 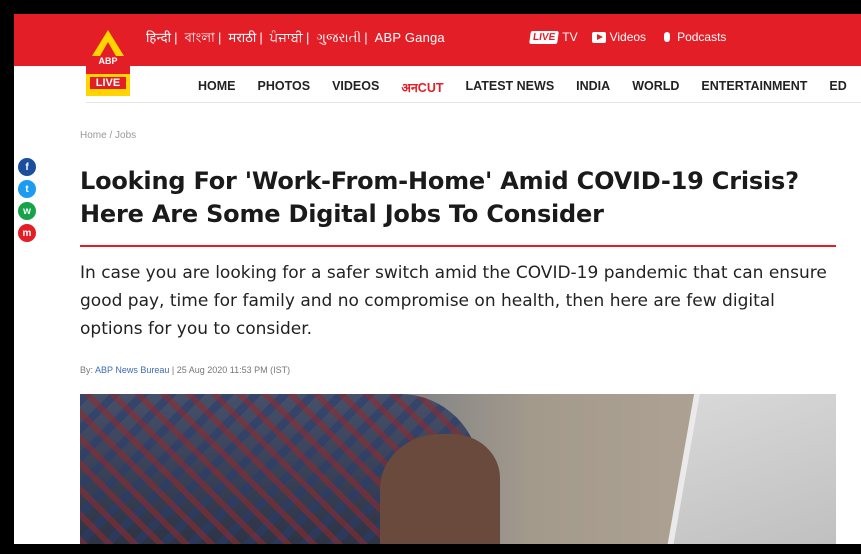 I want to click on logo-triangle-inner, so click(x=108, y=49).